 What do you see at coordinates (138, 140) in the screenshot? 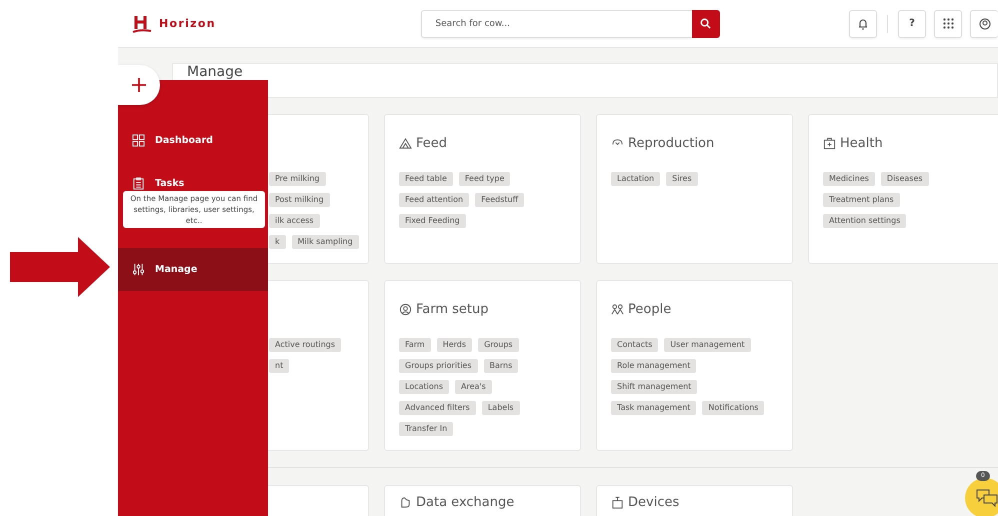
I see `dashboard-icon` at bounding box center [138, 140].